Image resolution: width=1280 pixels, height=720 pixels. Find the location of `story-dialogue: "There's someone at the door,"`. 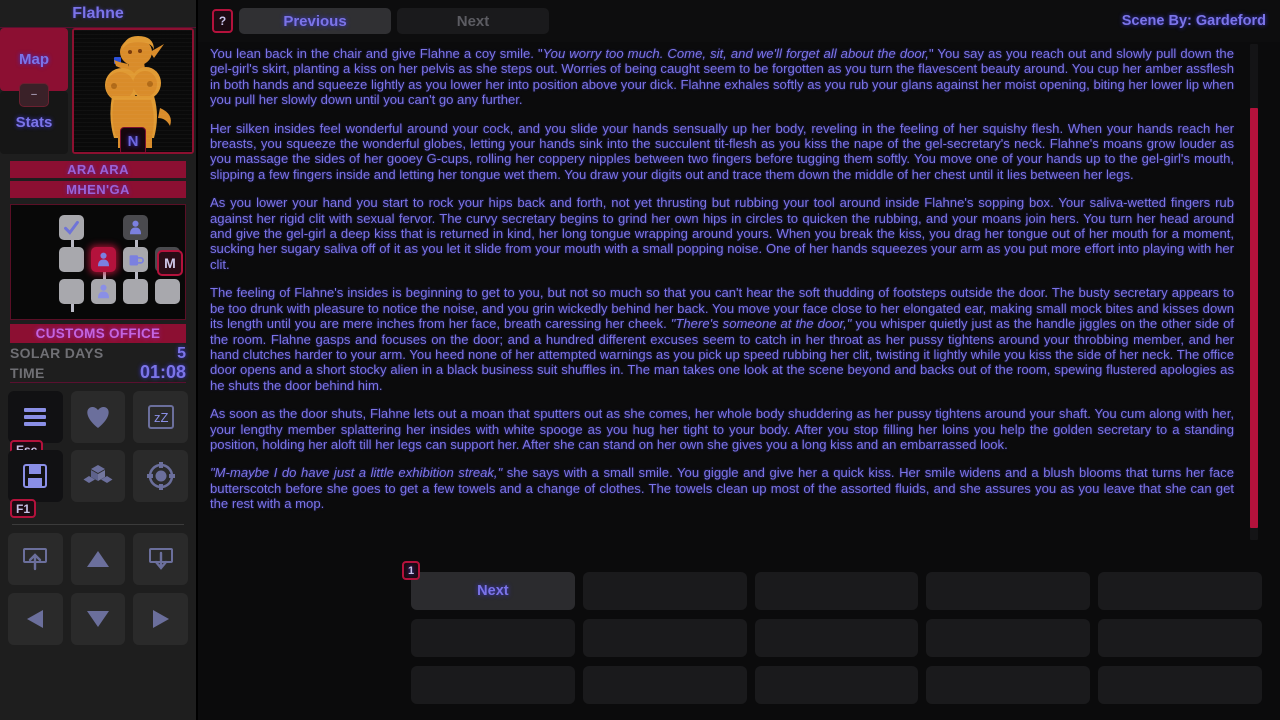

story-dialogue: "There's someone at the door," is located at coordinates (761, 324).